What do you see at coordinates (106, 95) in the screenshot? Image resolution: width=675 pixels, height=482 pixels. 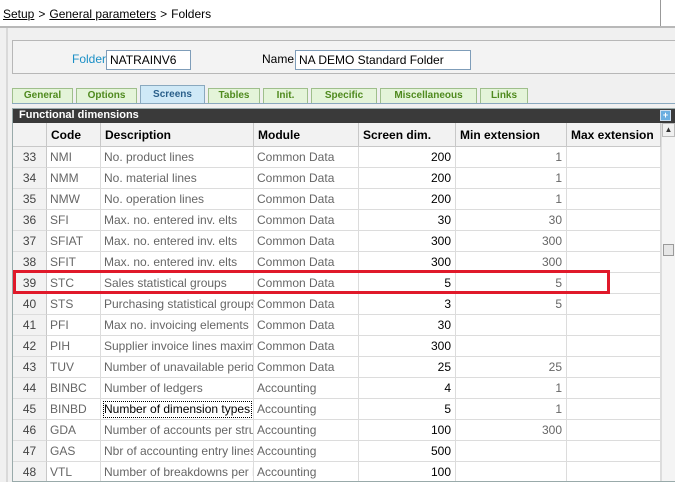 I see `tab-options: Options` at bounding box center [106, 95].